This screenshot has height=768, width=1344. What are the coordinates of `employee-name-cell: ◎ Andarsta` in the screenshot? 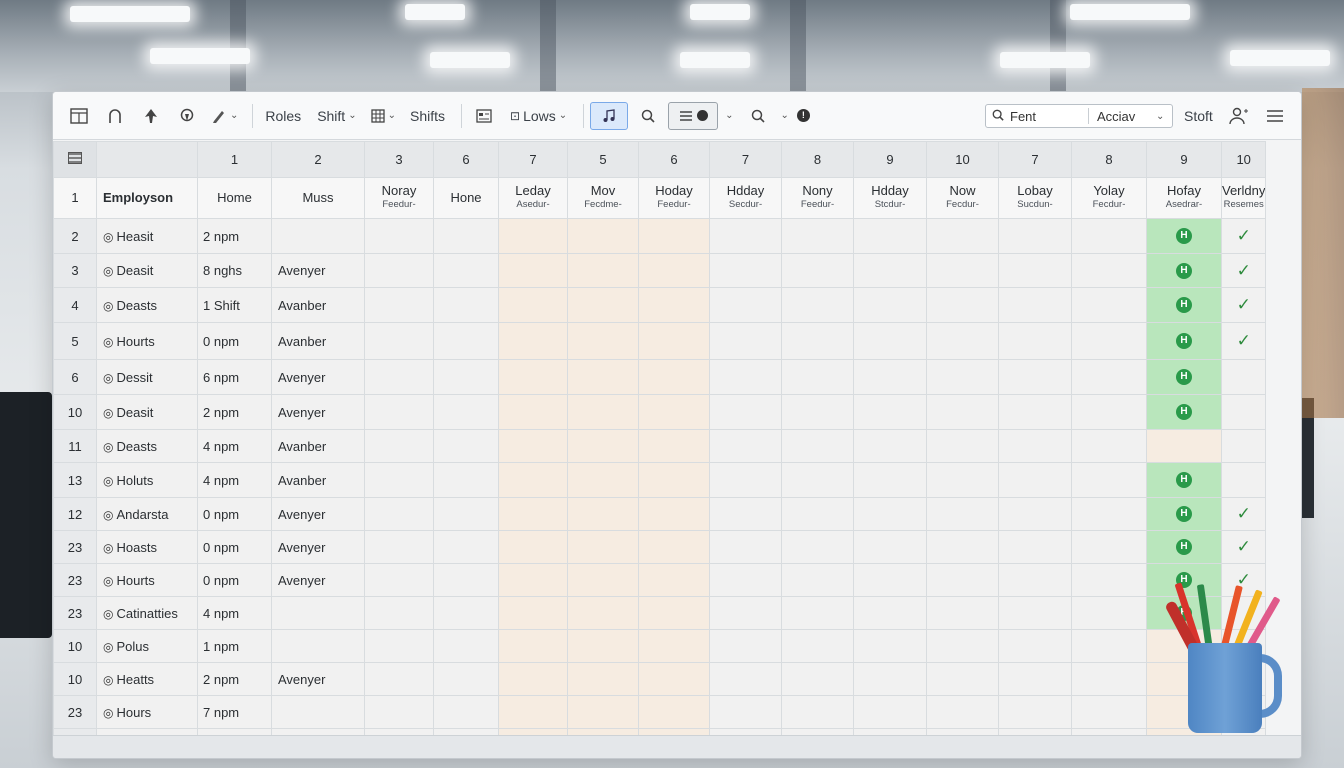 It's located at (147, 514).